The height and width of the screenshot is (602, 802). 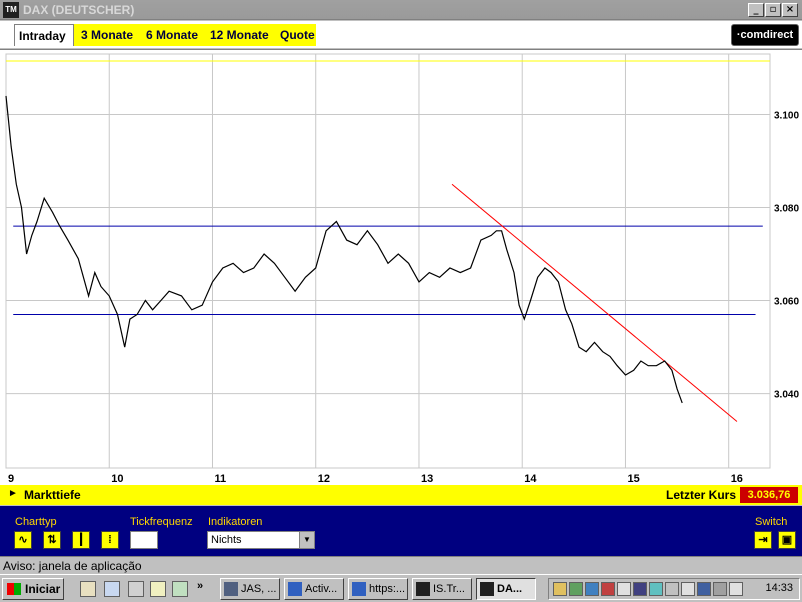 I want to click on tab-quote: Quote, so click(x=297, y=35).